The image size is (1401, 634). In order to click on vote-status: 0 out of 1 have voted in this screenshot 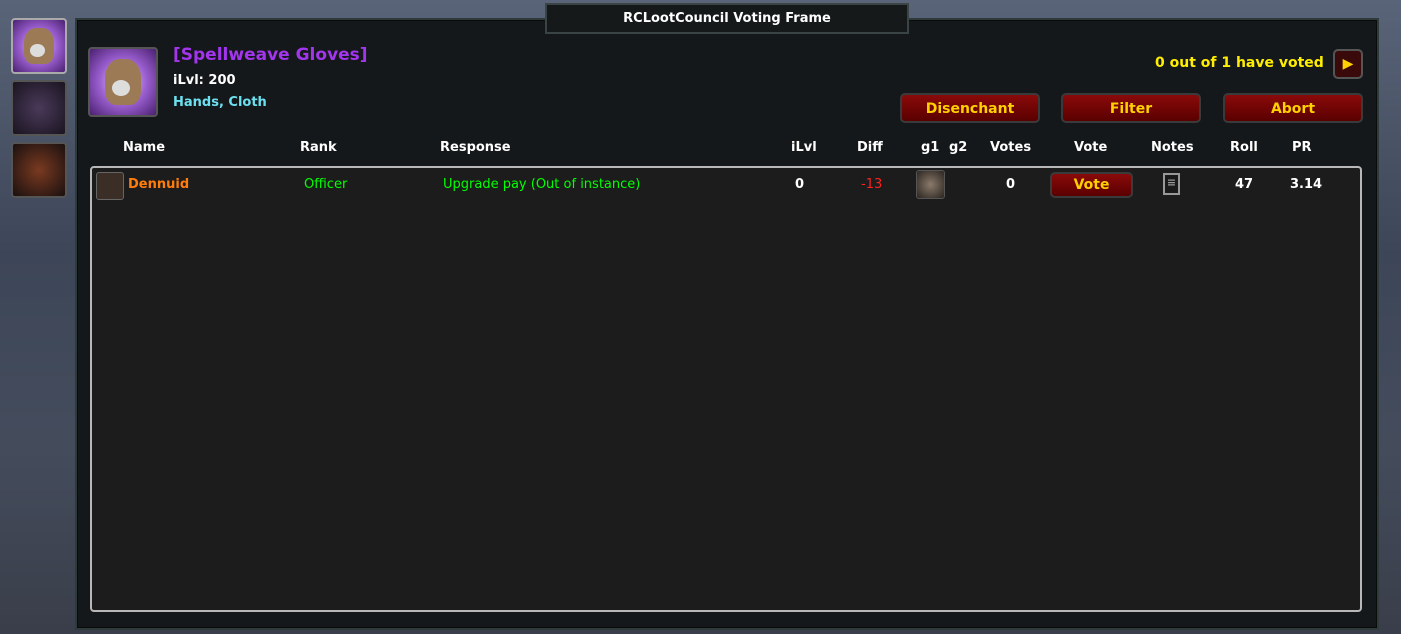, I will do `click(1239, 63)`.